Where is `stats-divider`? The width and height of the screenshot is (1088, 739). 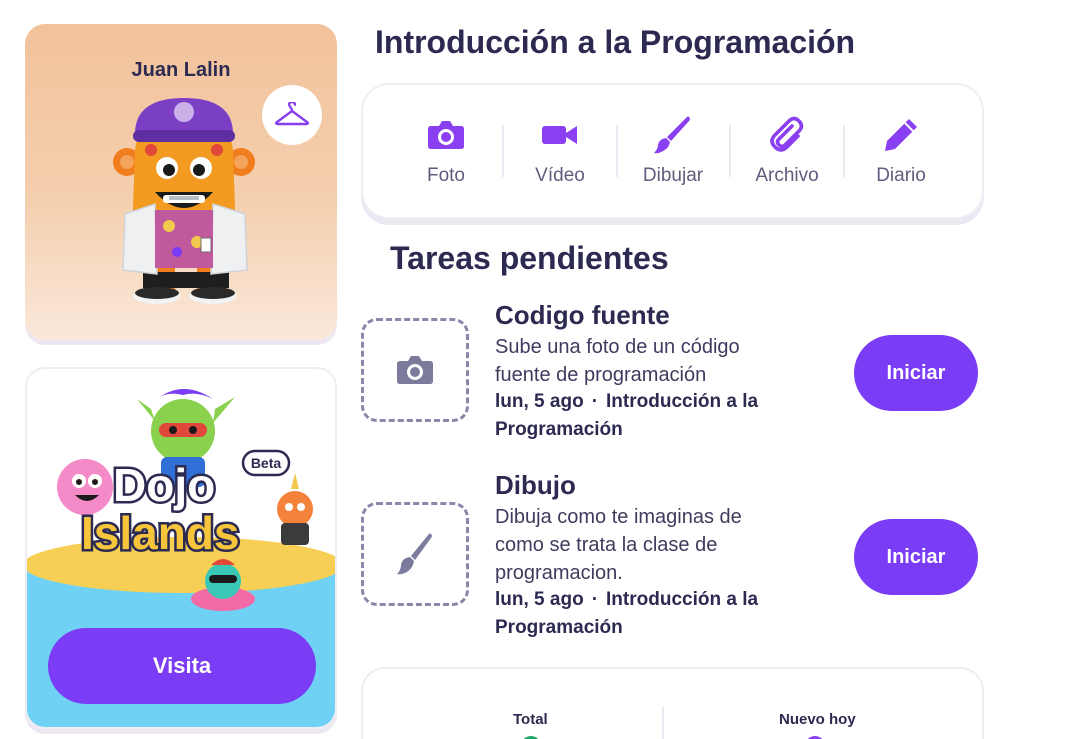
stats-divider is located at coordinates (663, 723).